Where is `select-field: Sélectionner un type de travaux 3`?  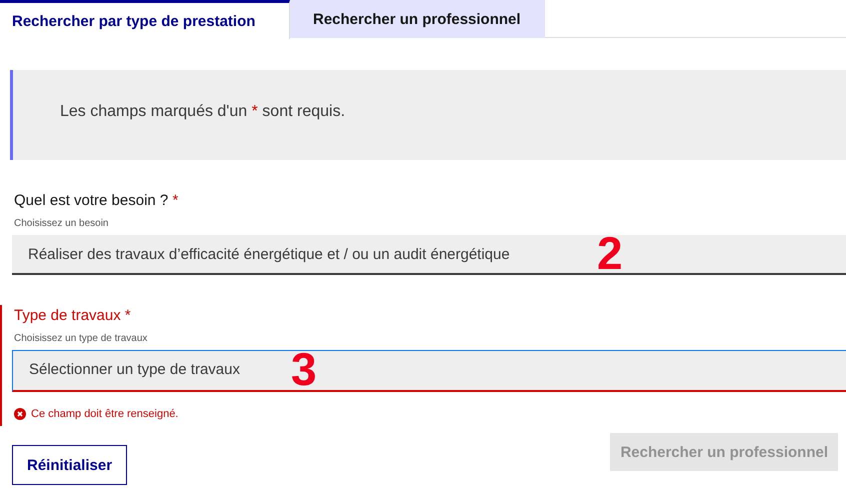 select-field: Sélectionner un type de travaux 3 is located at coordinates (429, 371).